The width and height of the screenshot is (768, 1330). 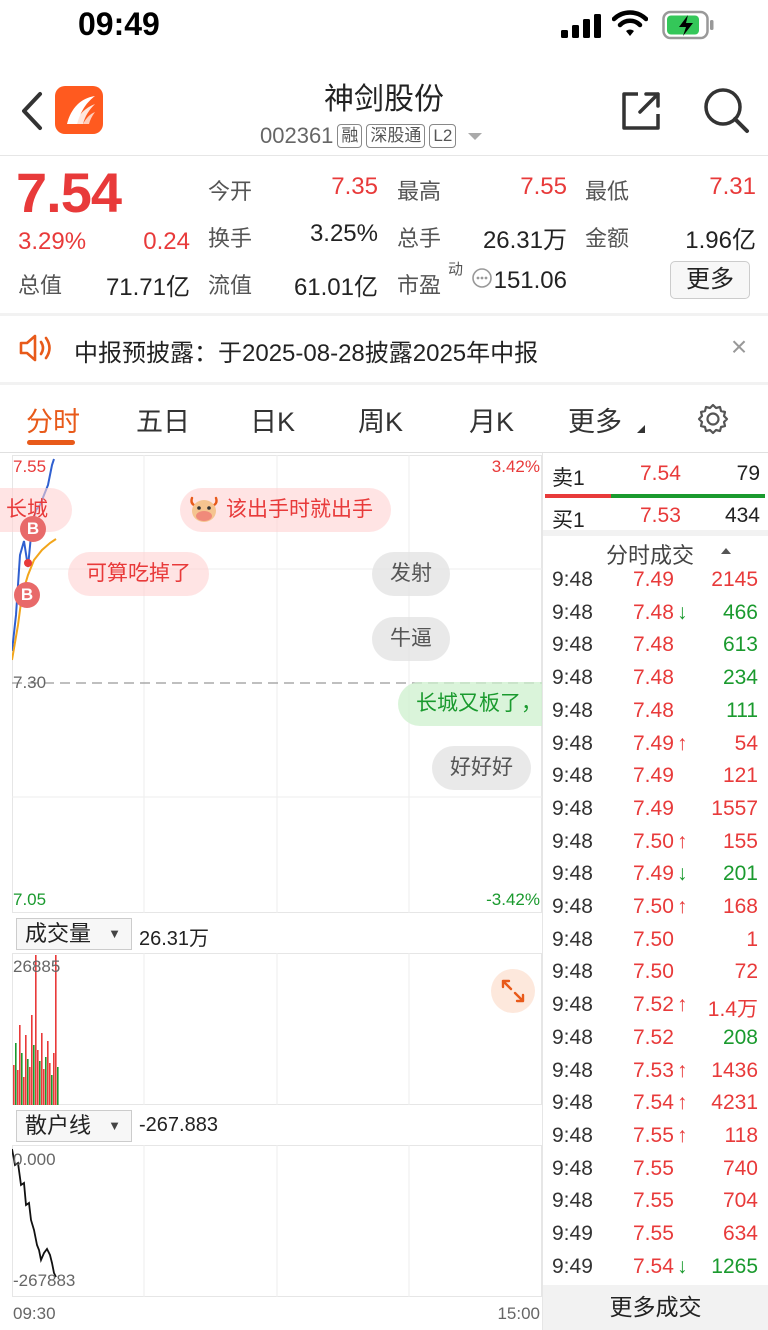 What do you see at coordinates (350, 136) in the screenshot?
I see `tag-margin: 融` at bounding box center [350, 136].